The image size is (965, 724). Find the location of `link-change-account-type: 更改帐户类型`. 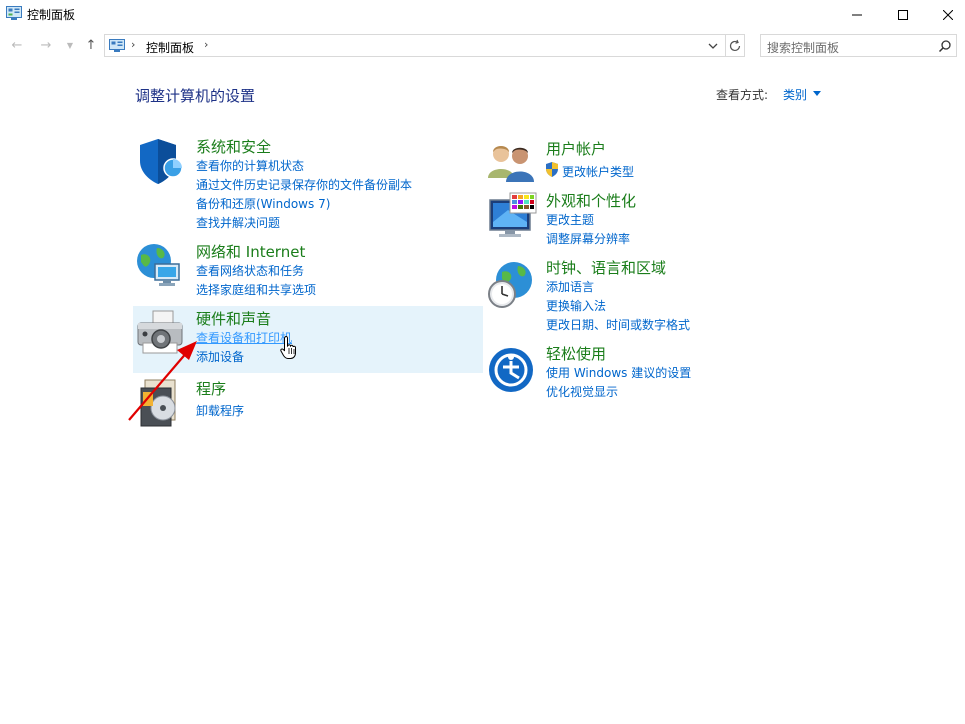

link-change-account-type: 更改帐户类型 is located at coordinates (598, 171).